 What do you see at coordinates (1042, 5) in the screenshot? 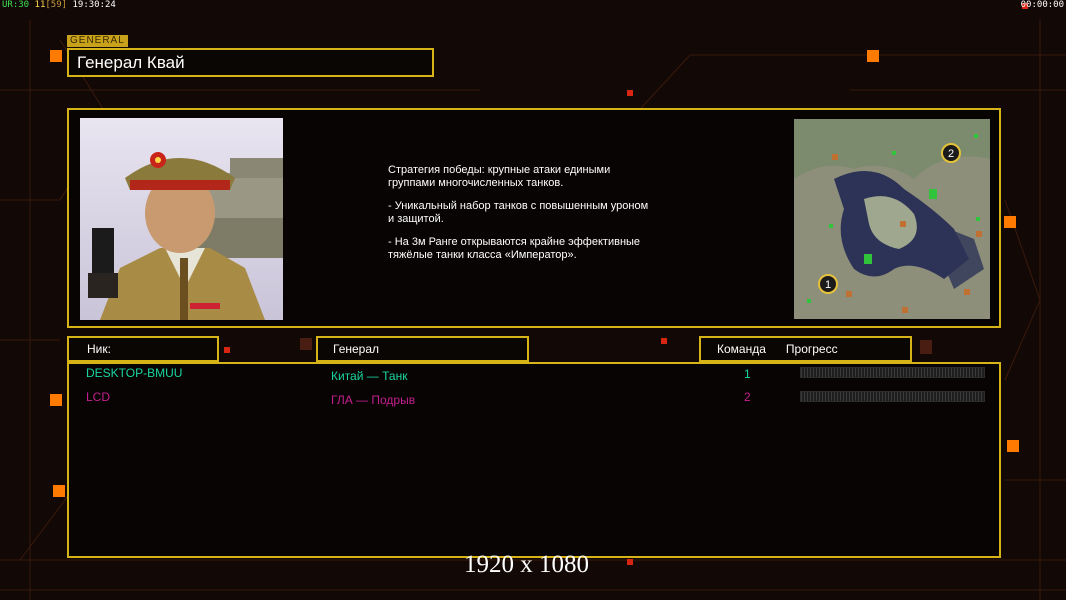
I see `game-timer: 00:00:00` at bounding box center [1042, 5].